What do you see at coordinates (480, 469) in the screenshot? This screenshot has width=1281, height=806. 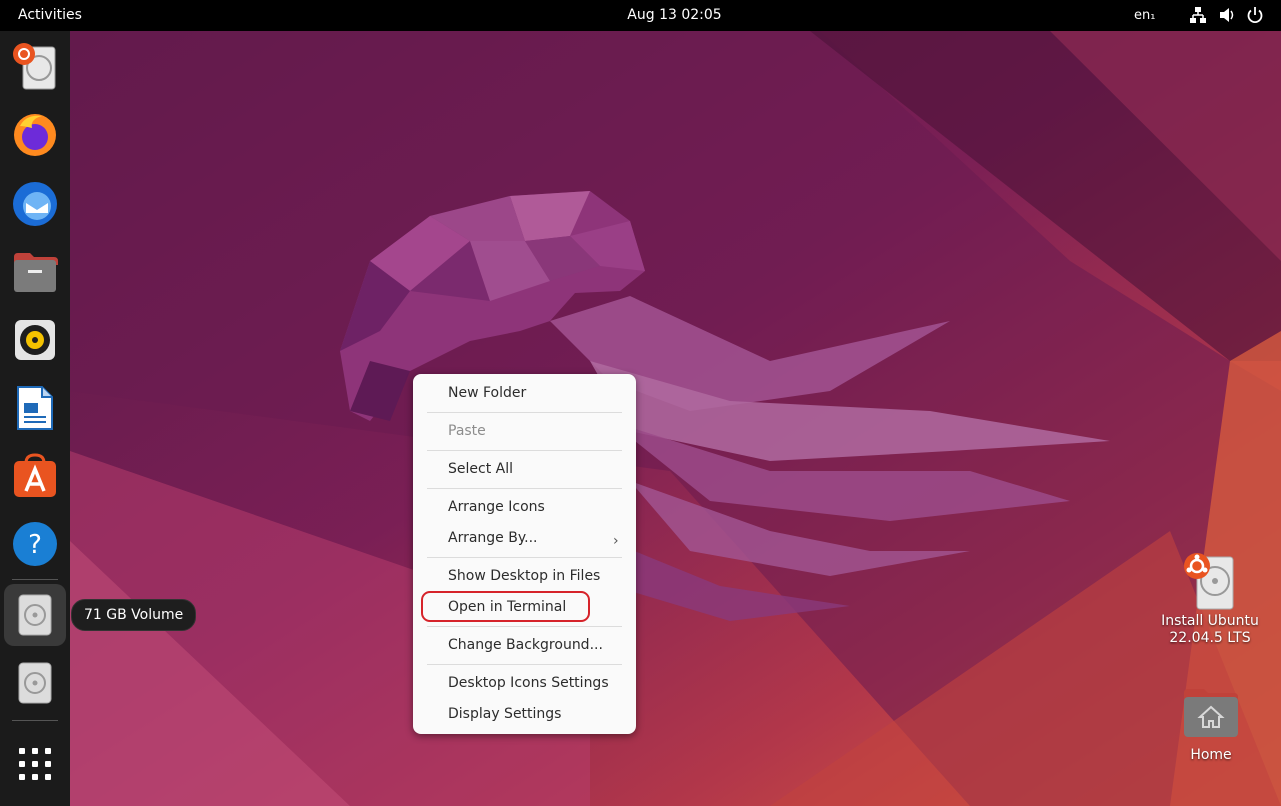 I see `menu-item-select-all: Select All` at bounding box center [480, 469].